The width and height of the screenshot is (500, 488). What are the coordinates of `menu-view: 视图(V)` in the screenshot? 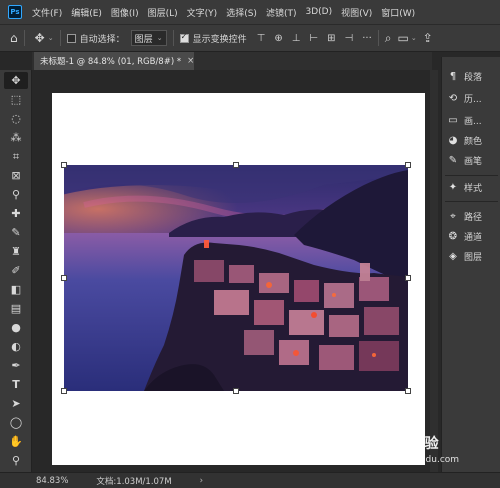 It's located at (356, 12).